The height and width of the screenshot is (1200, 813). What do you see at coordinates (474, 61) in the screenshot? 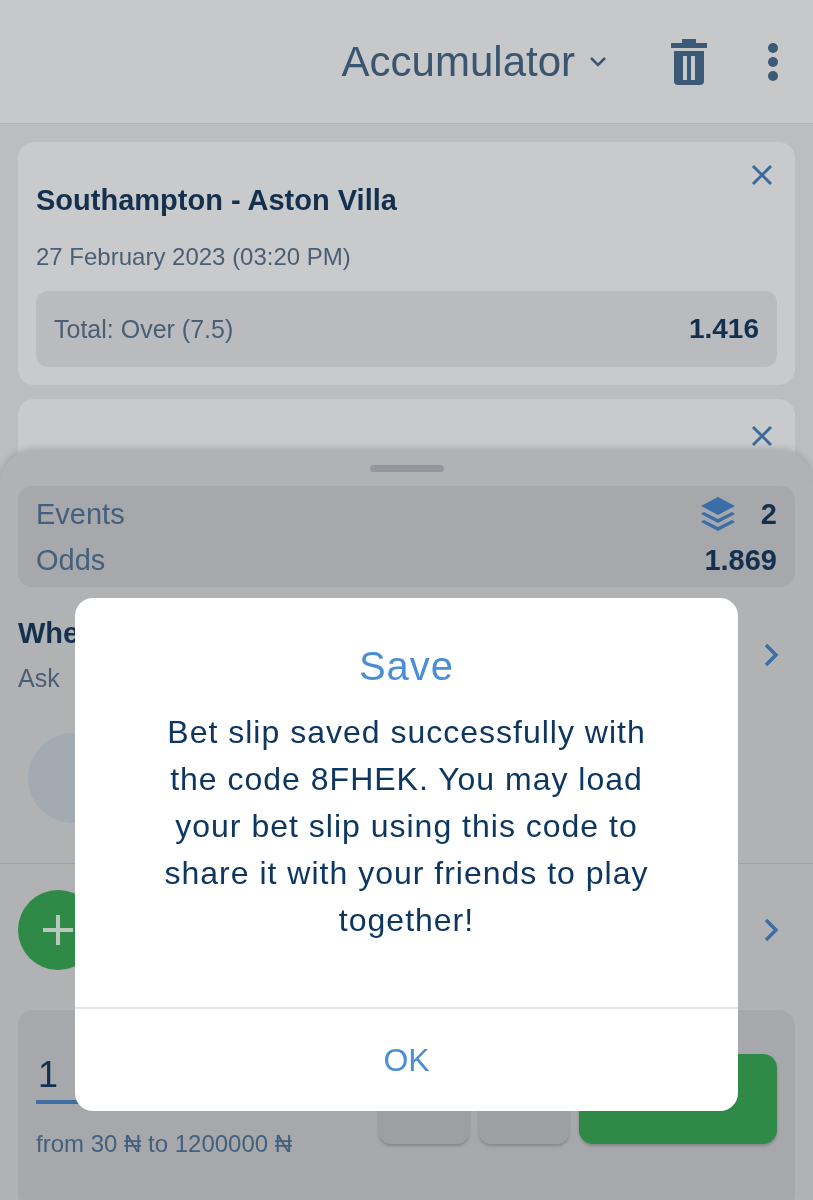
I see `title-dropdown: Accumulator` at bounding box center [474, 61].